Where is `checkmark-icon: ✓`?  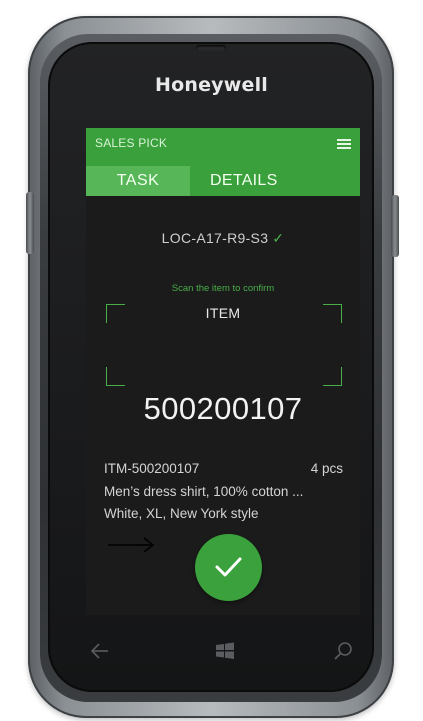
checkmark-icon: ✓ is located at coordinates (278, 238).